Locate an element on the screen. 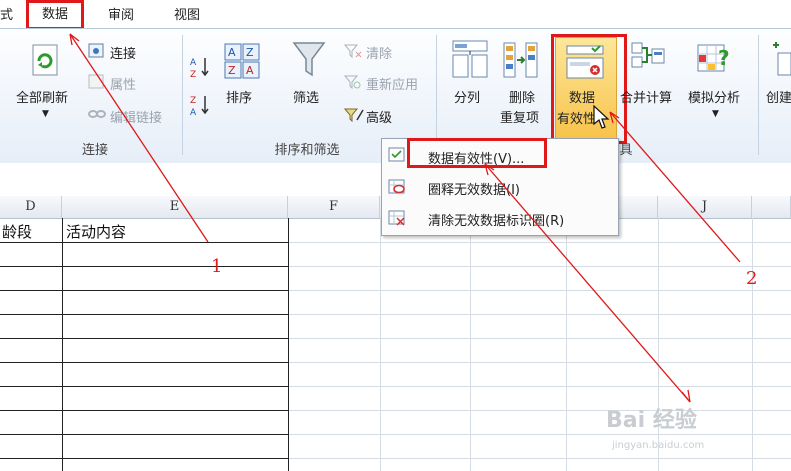 The height and width of the screenshot is (471, 791). connections-button: 连接 is located at coordinates (123, 52).